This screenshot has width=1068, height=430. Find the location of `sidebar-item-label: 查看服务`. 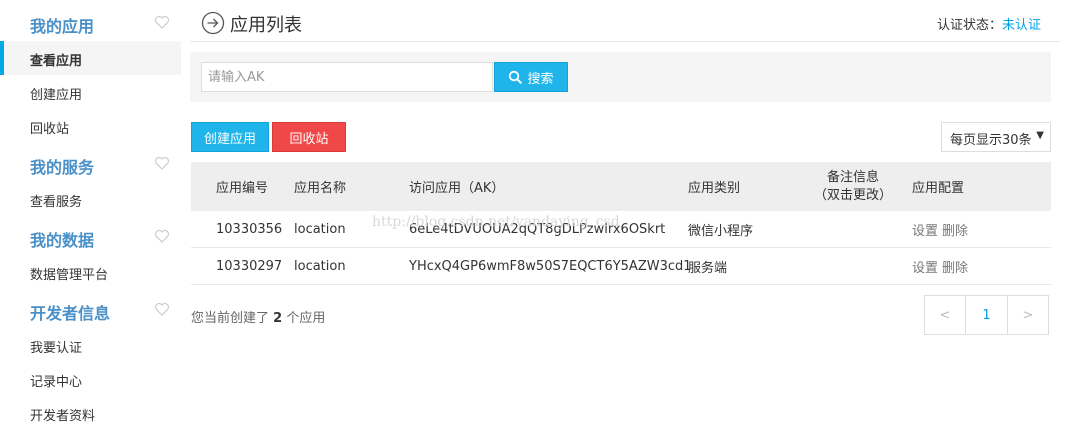

sidebar-item-label: 查看服务 is located at coordinates (56, 202).